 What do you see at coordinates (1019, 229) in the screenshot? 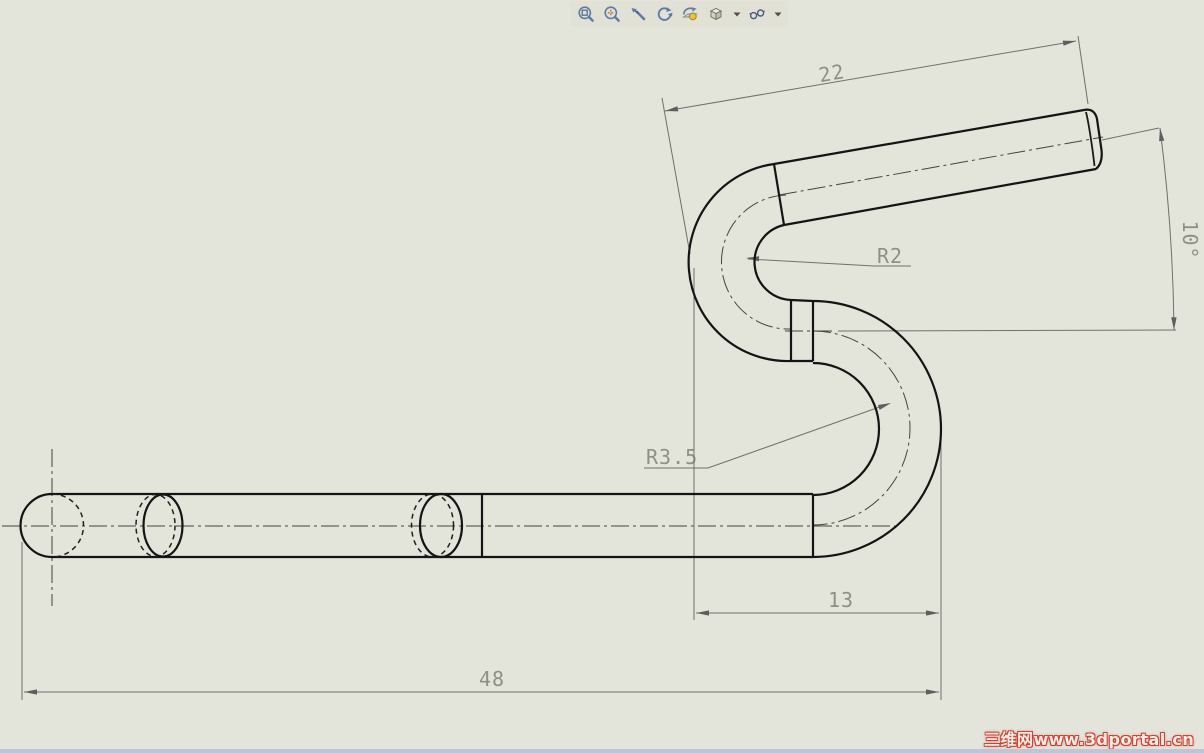
I see `dimension-10deg: 10°` at bounding box center [1019, 229].